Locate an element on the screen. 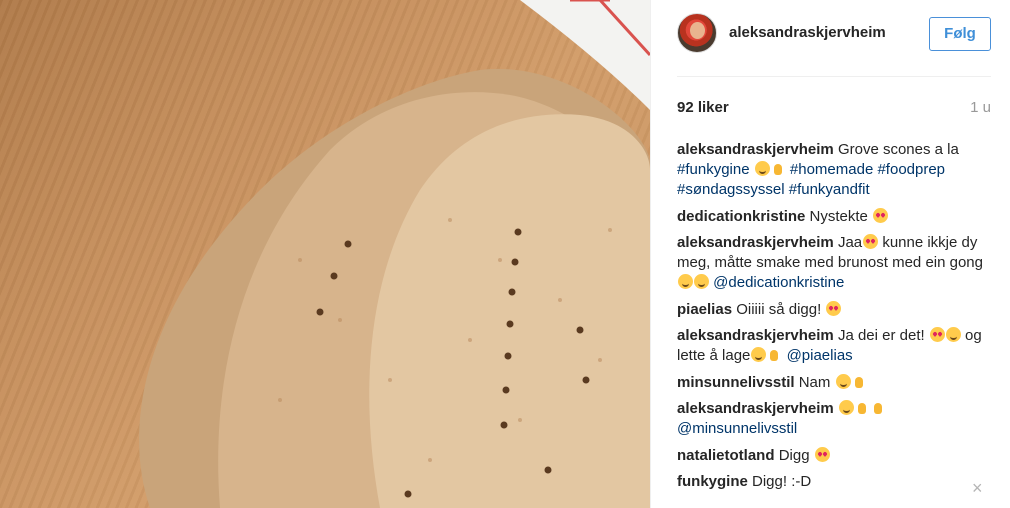 The height and width of the screenshot is (508, 1010). post-time: 1 u is located at coordinates (980, 107).